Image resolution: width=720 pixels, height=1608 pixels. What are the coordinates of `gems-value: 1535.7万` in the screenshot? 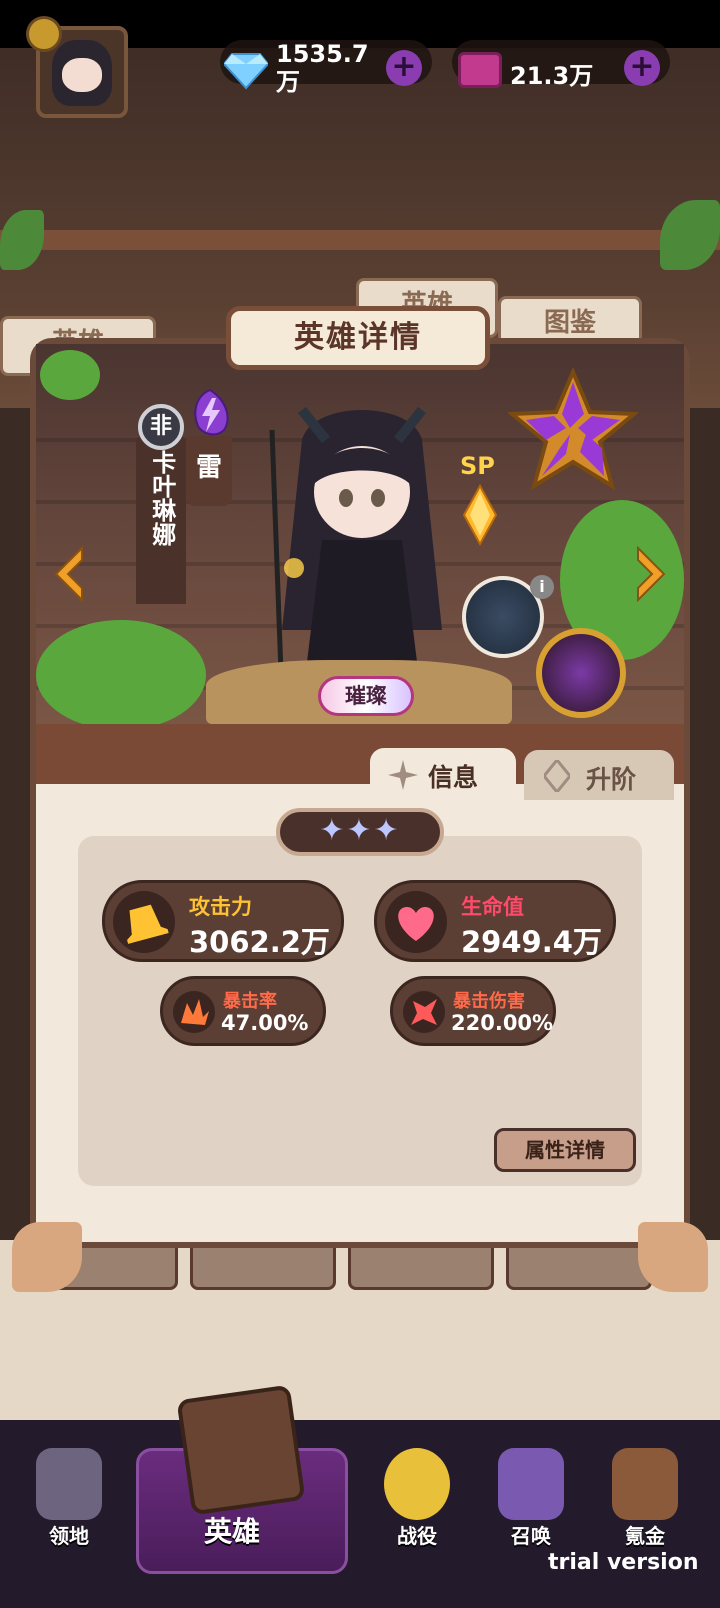 It's located at (322, 68).